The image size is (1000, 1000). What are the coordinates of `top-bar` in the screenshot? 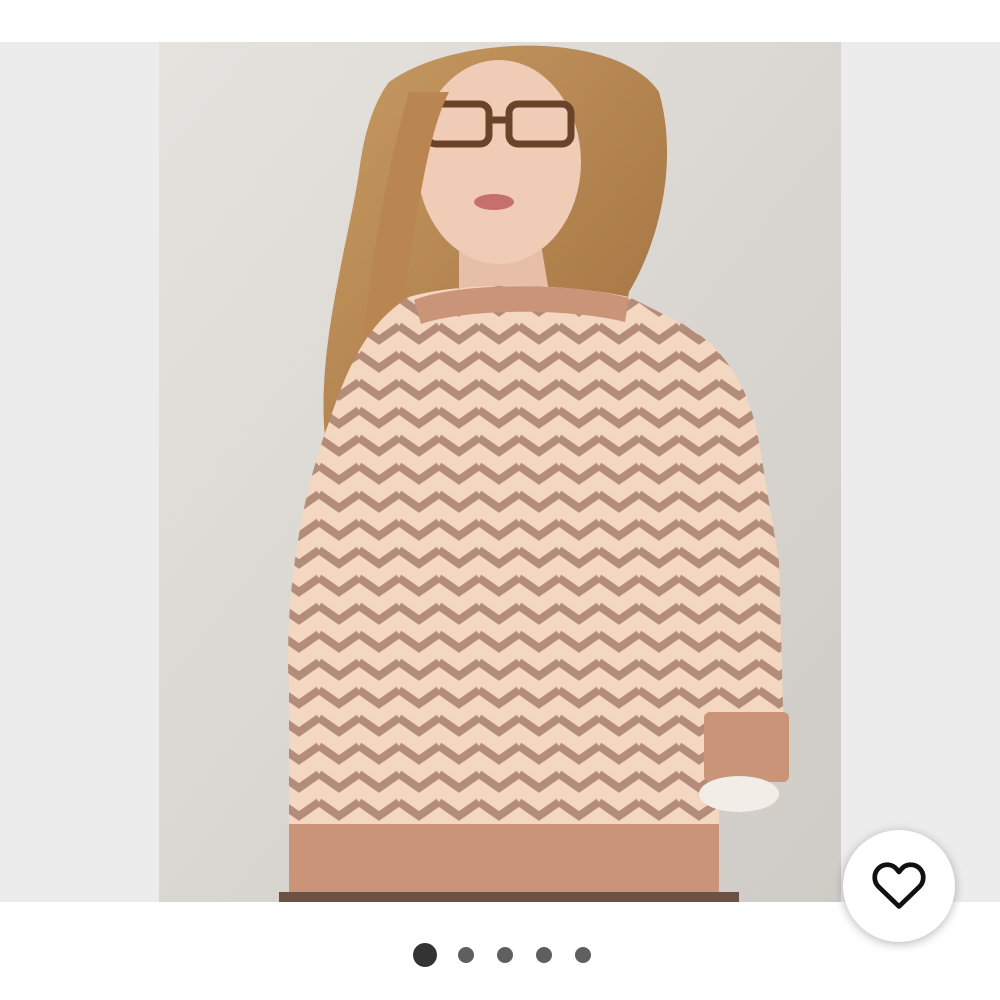 It's located at (500, 21).